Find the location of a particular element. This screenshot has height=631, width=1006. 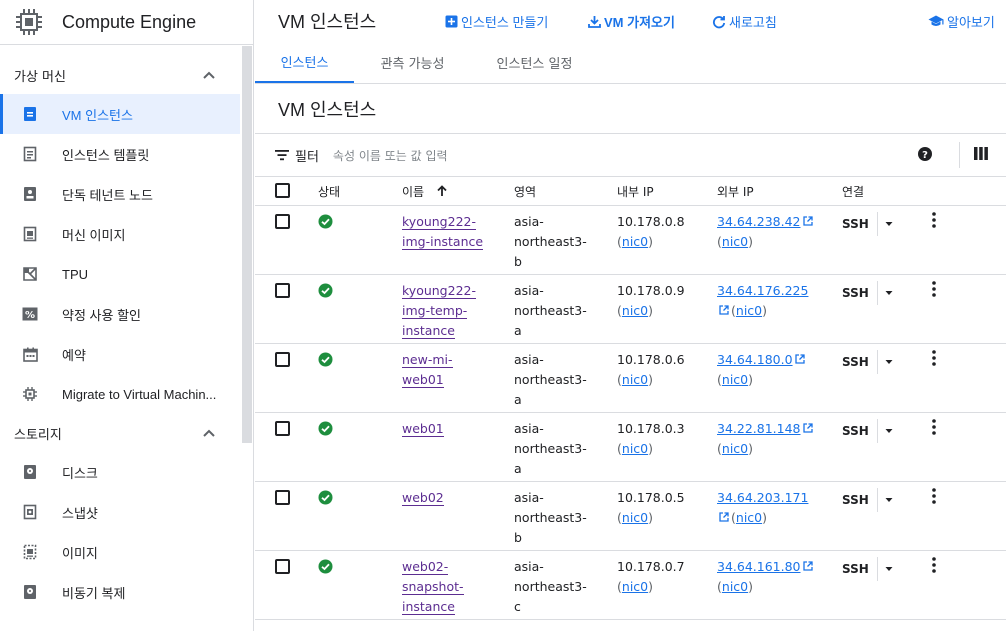

filter-input: 속성 이름 또는 값 입력 is located at coordinates (390, 155).